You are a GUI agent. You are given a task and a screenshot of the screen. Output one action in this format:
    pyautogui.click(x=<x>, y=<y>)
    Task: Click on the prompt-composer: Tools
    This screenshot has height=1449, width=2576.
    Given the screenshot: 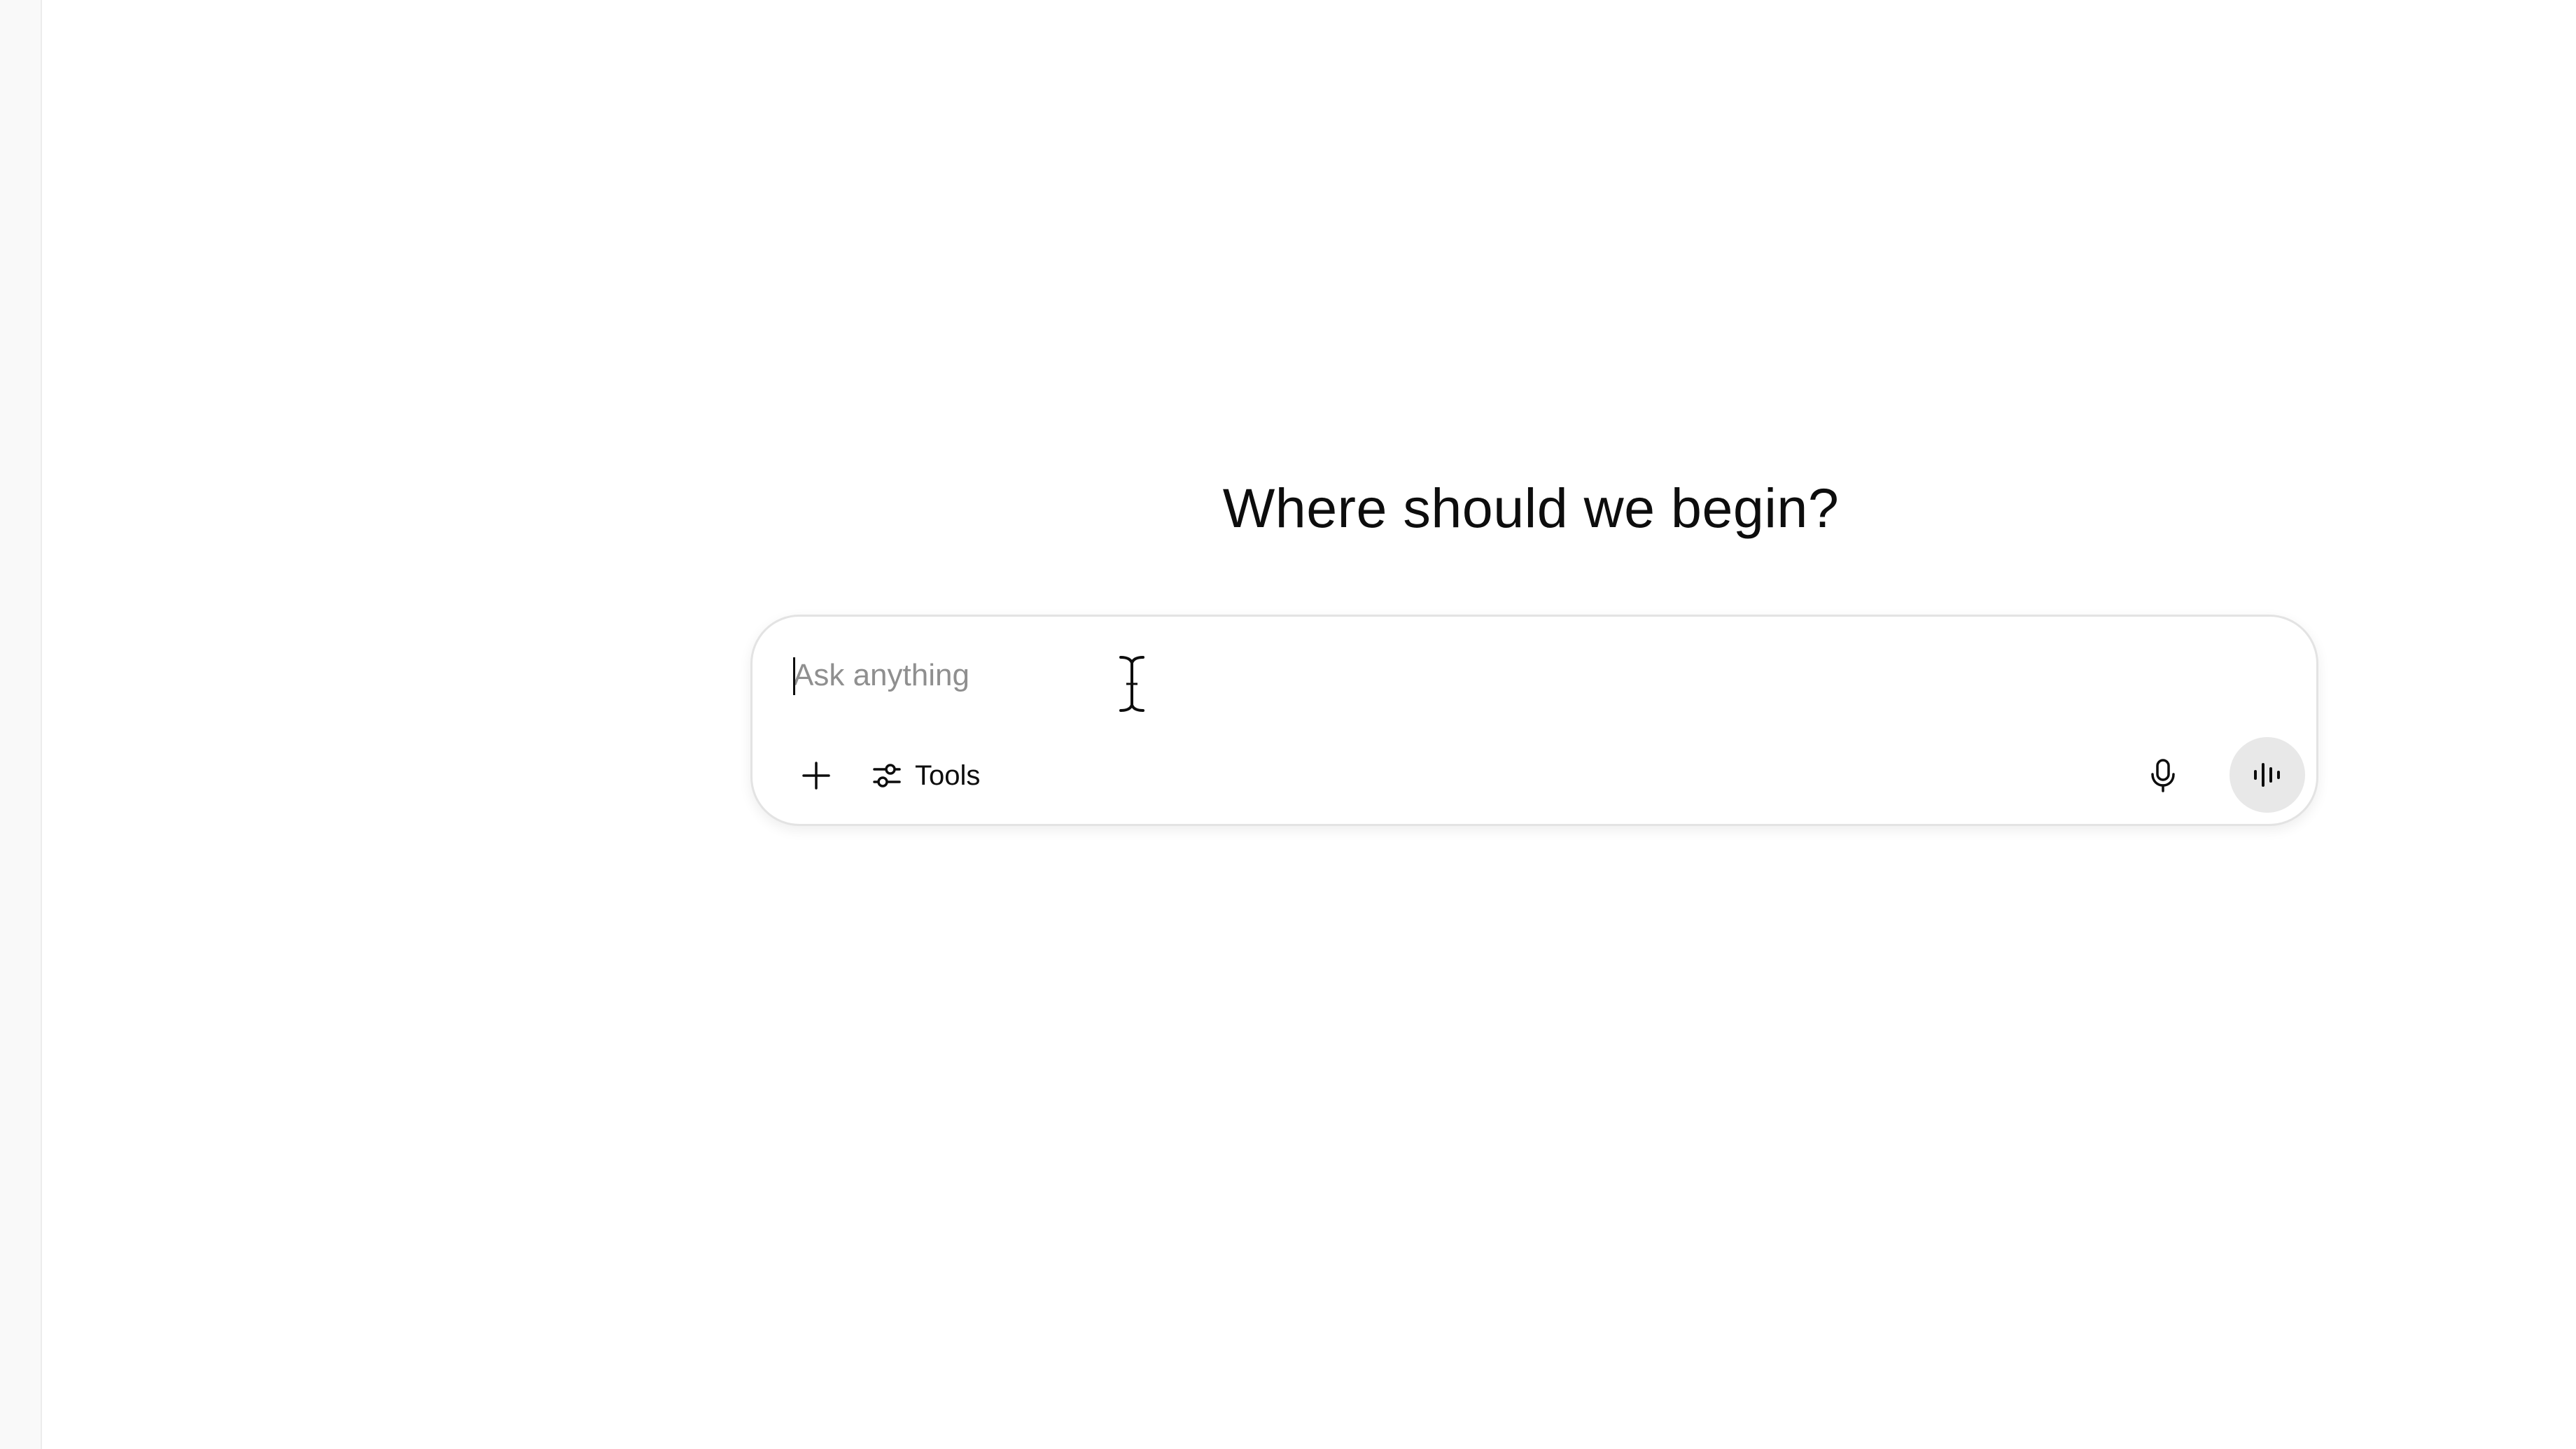 What is the action you would take?
    pyautogui.click(x=1534, y=720)
    